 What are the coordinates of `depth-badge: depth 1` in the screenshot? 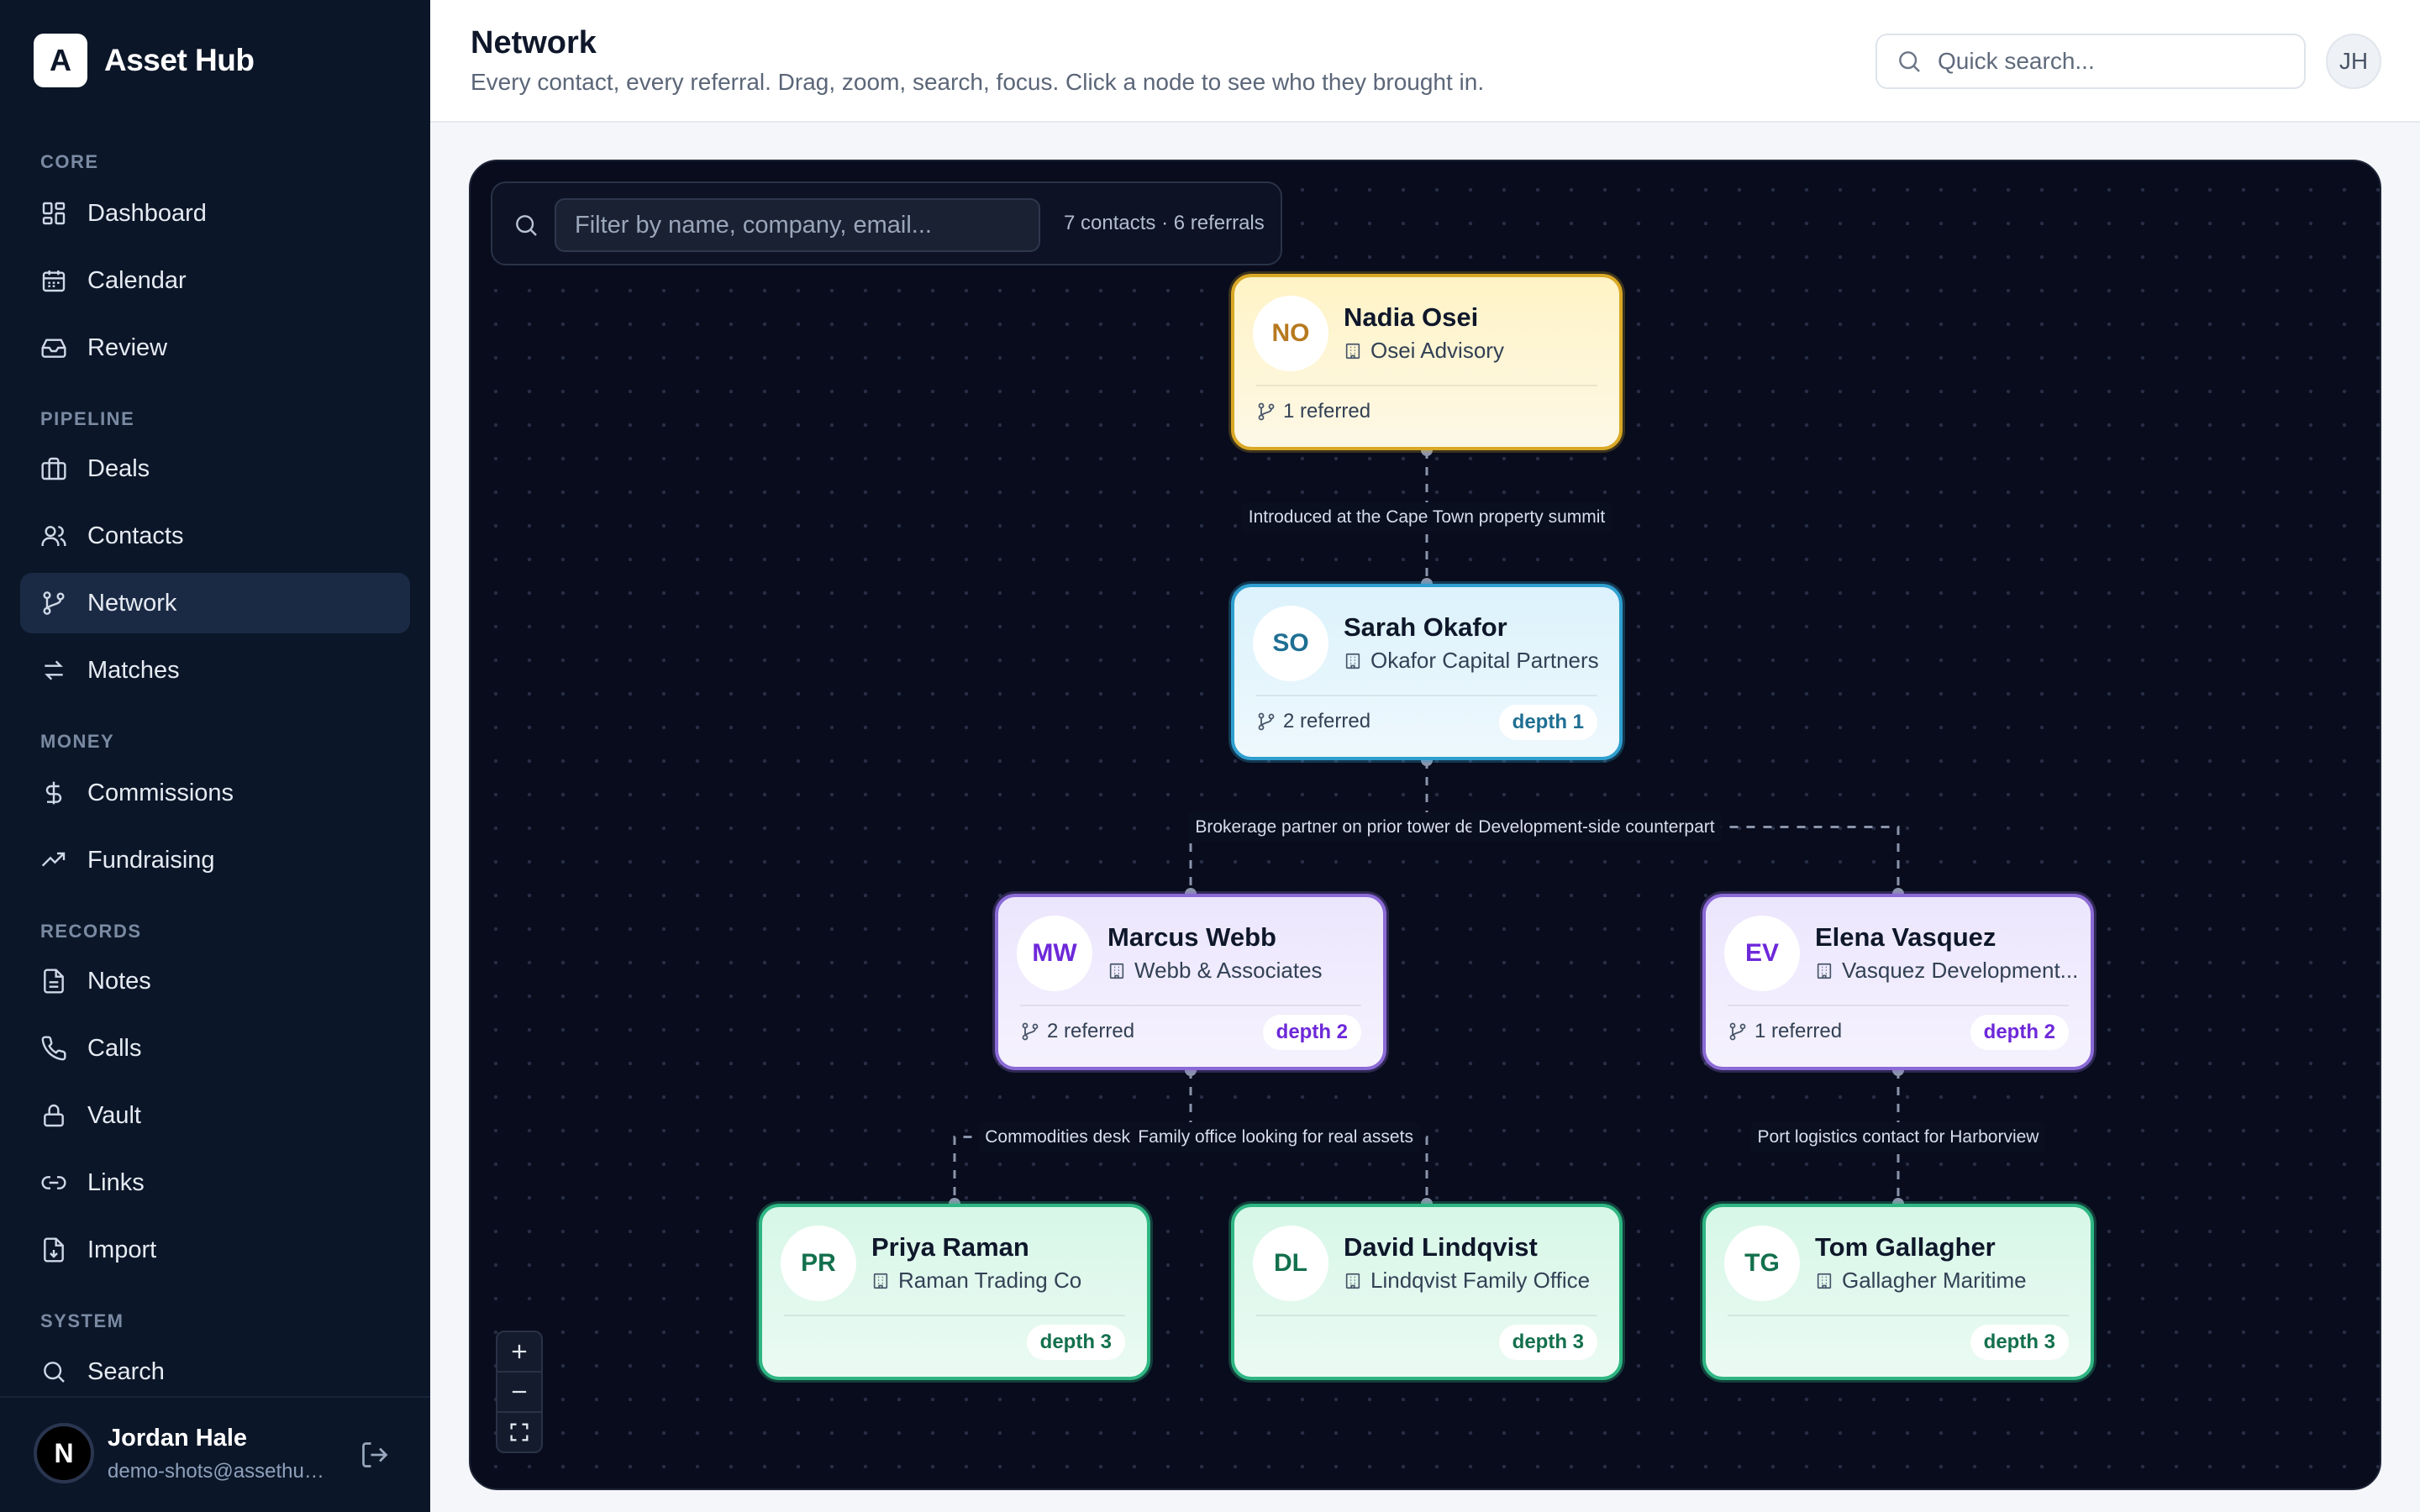 It's located at (1547, 722).